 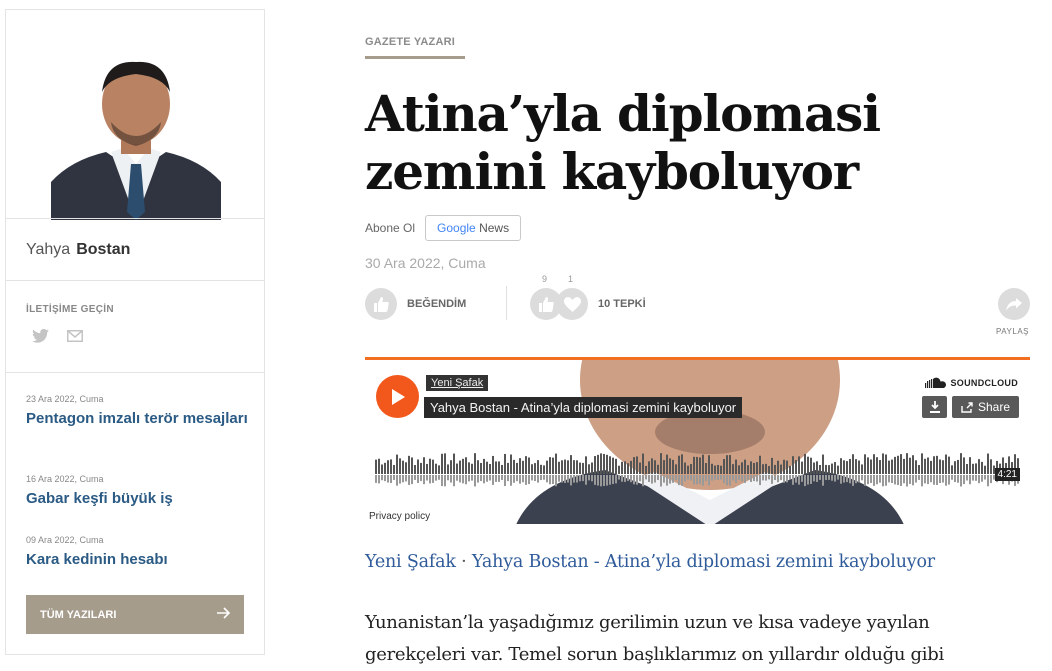 I want to click on privacy-policy-link: Privacy policy, so click(x=400, y=516).